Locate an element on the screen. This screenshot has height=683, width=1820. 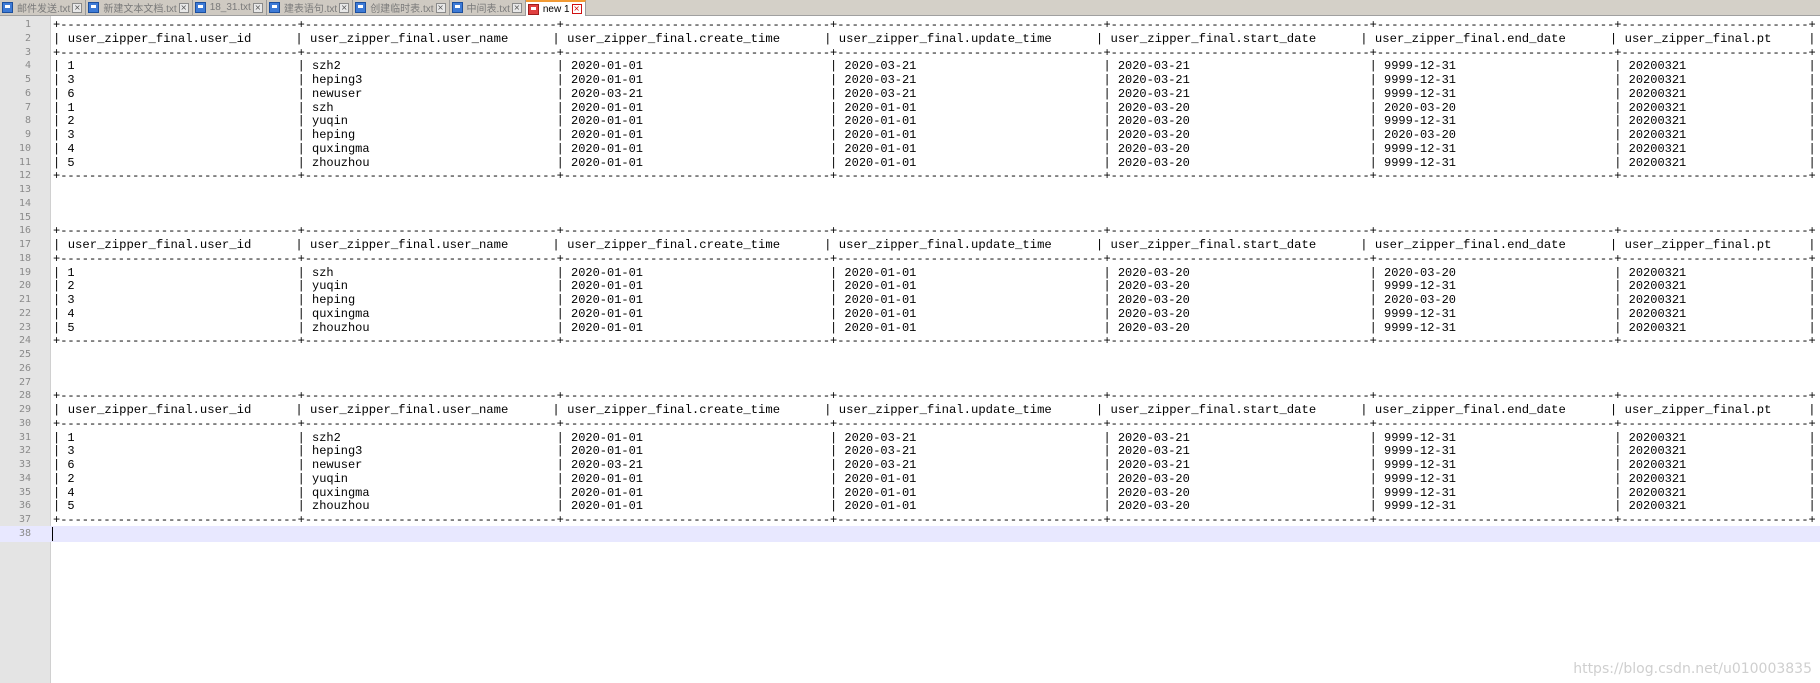
tab-6: new 1 × is located at coordinates (555, 8).